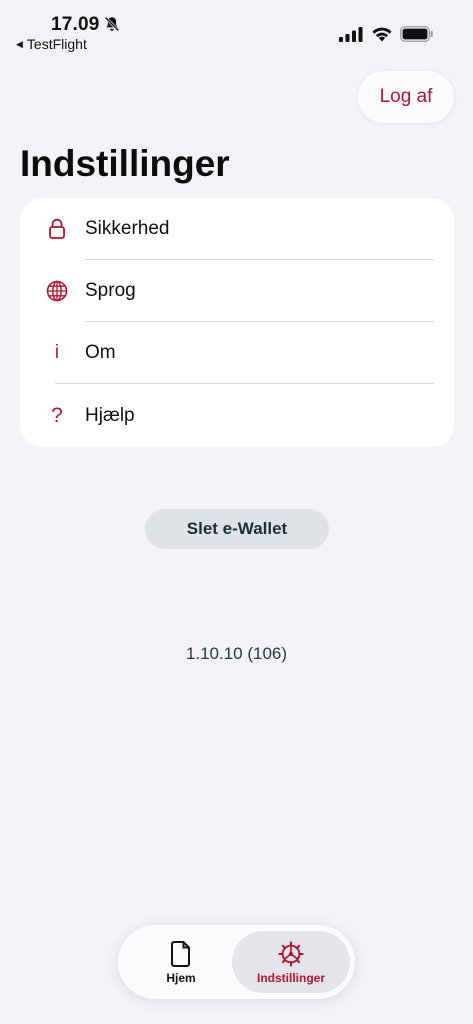 The width and height of the screenshot is (473, 1024). What do you see at coordinates (416, 34) in the screenshot?
I see `battery-icon` at bounding box center [416, 34].